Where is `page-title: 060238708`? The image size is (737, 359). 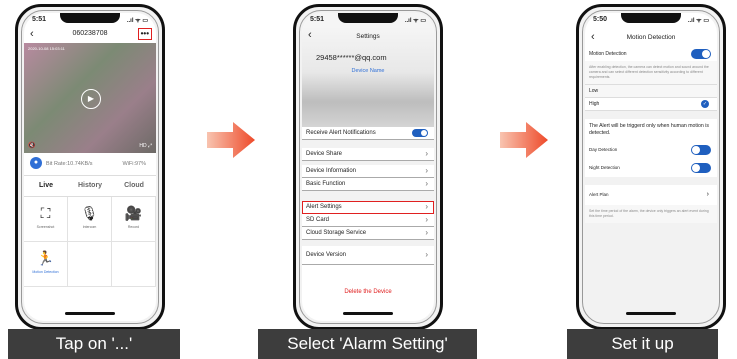
page-title: 060238708 is located at coordinates (90, 33).